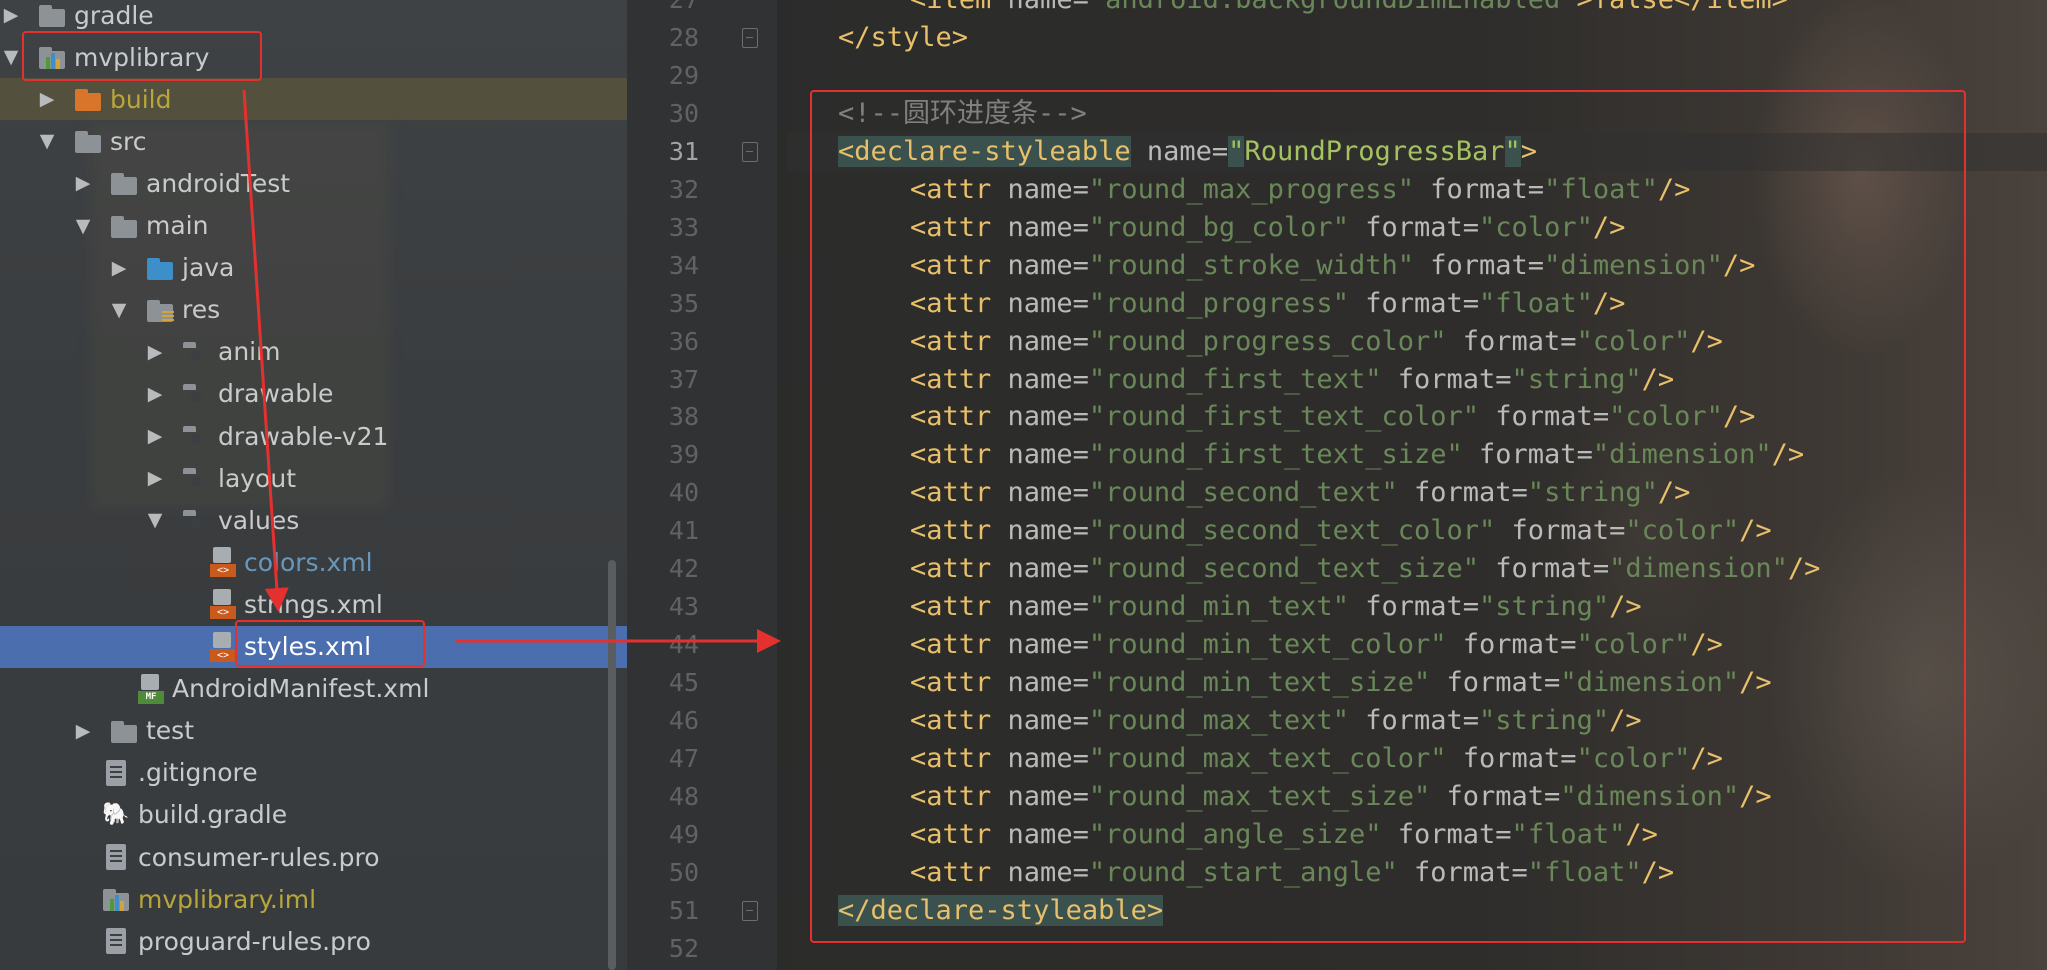  What do you see at coordinates (683, 531) in the screenshot?
I see `line-number: 41` at bounding box center [683, 531].